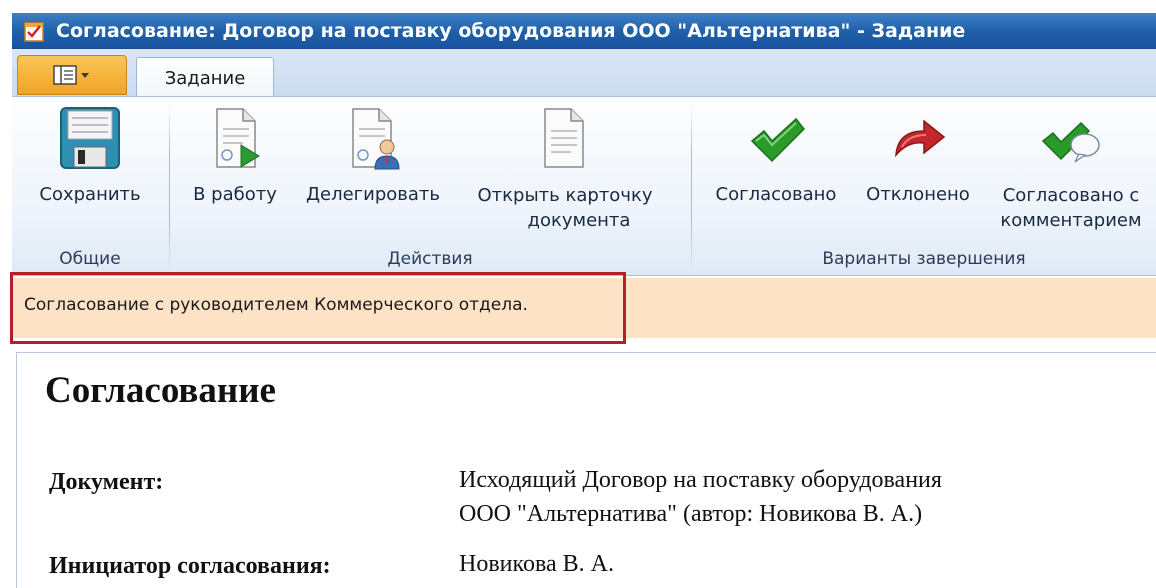 The image size is (1156, 588). What do you see at coordinates (776, 194) in the screenshot?
I see `approved-label: Согласовано` at bounding box center [776, 194].